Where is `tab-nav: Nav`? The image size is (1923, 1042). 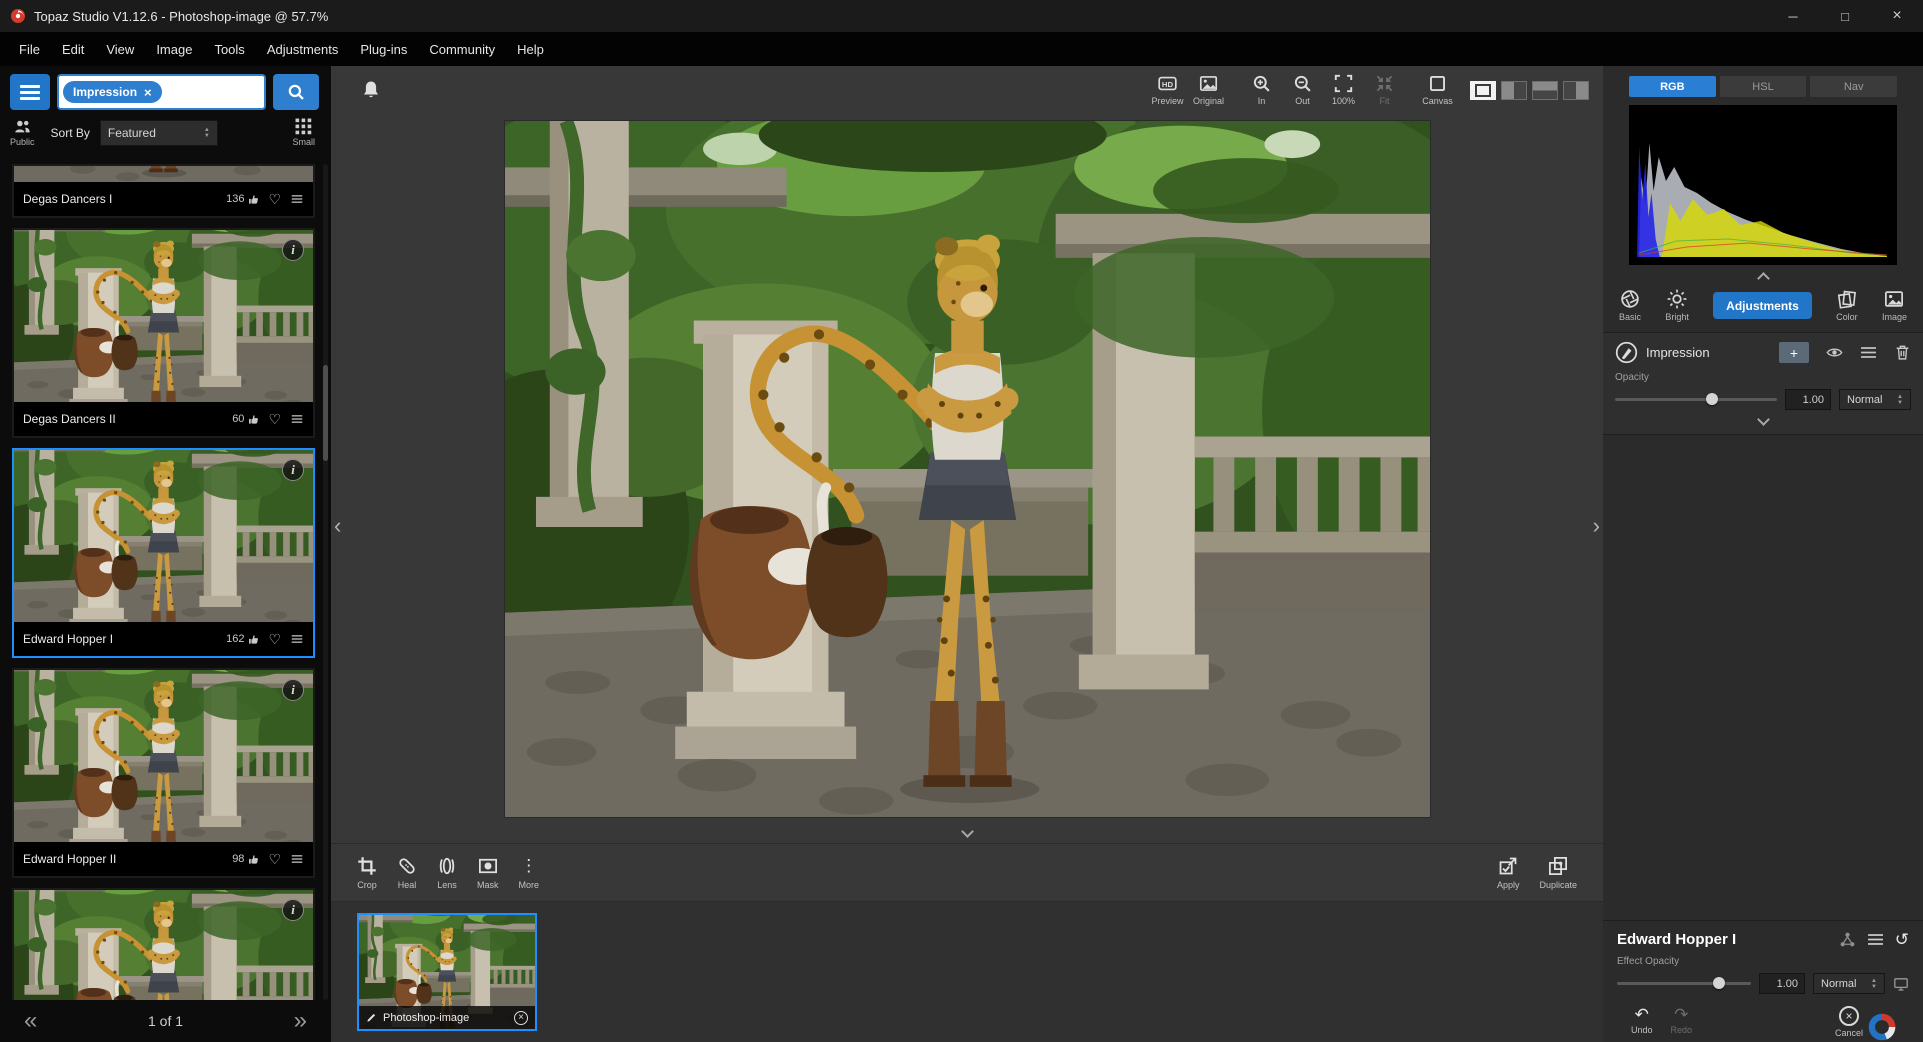
tab-nav: Nav is located at coordinates (1854, 86).